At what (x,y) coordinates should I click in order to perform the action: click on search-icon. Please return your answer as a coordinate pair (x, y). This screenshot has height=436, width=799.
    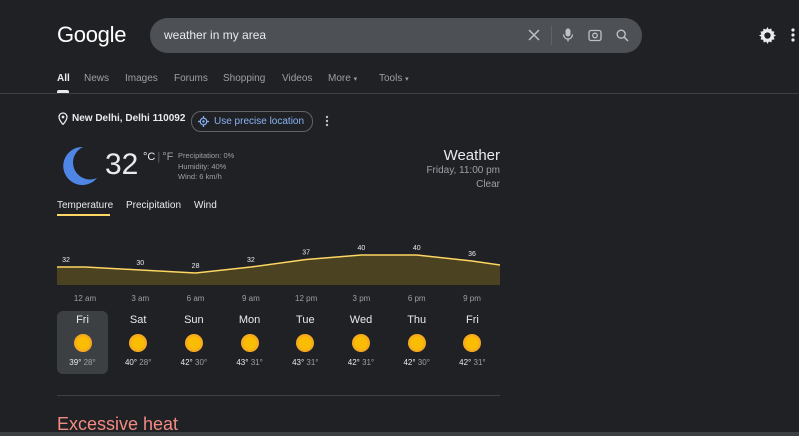
    Looking at the image, I should click on (622, 35).